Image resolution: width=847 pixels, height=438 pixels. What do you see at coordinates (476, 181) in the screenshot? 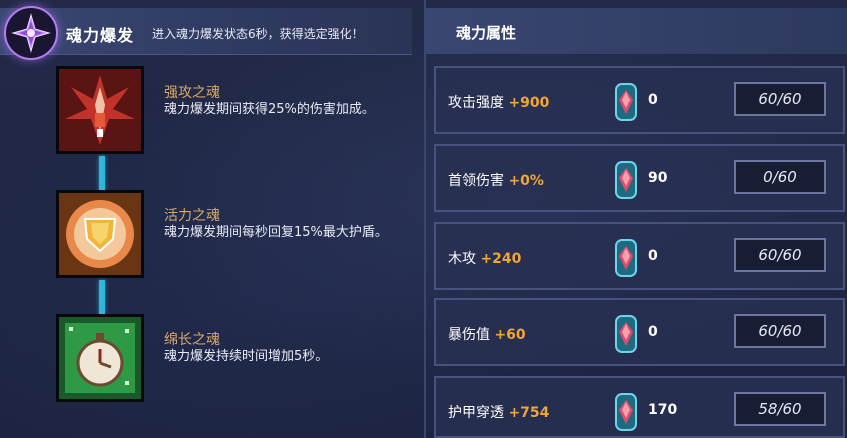
I see `attribute-name: 首领伤害` at bounding box center [476, 181].